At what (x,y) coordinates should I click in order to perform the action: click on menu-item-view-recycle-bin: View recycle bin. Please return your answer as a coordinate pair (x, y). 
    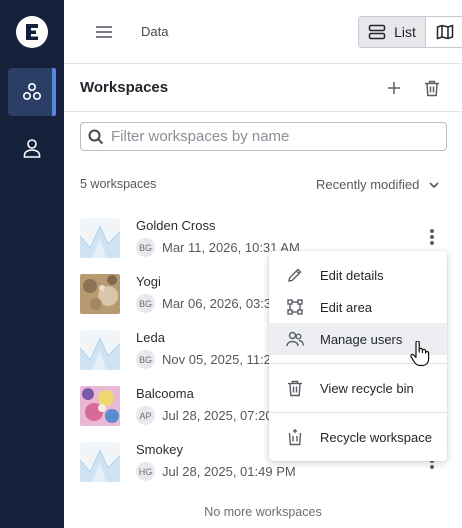
    Looking at the image, I should click on (358, 388).